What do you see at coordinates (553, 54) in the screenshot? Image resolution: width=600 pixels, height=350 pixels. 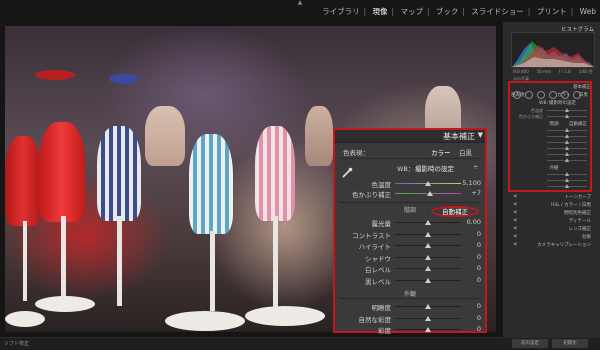 I see `histogram-graph` at bounding box center [553, 54].